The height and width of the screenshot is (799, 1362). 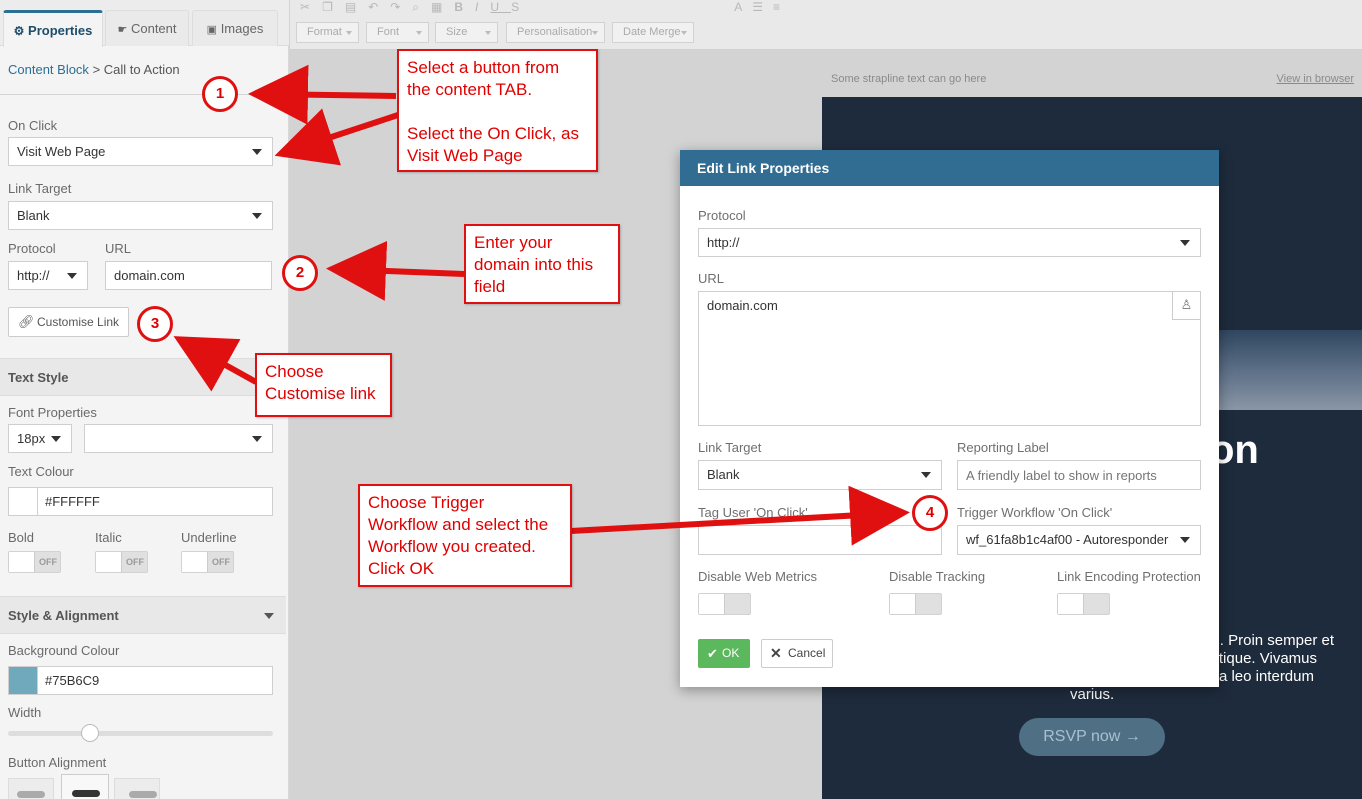 What do you see at coordinates (61, 151) in the screenshot?
I see `on-click-value: Visit Web Page` at bounding box center [61, 151].